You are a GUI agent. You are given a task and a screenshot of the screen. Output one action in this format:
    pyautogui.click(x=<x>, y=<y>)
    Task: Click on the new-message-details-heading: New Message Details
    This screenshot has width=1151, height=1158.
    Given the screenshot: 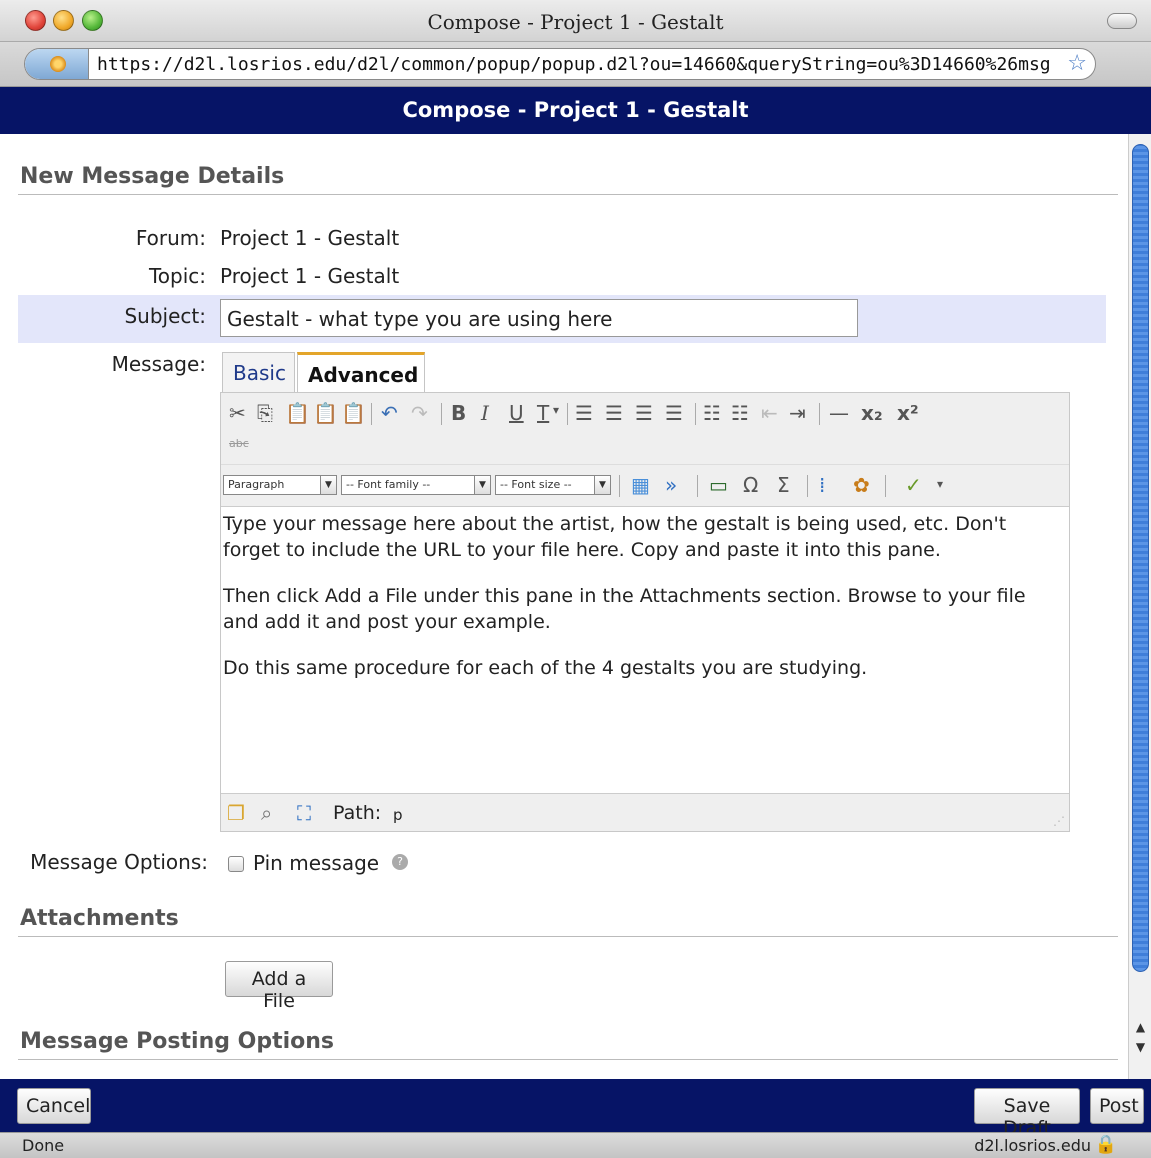 What is the action you would take?
    pyautogui.click(x=152, y=176)
    